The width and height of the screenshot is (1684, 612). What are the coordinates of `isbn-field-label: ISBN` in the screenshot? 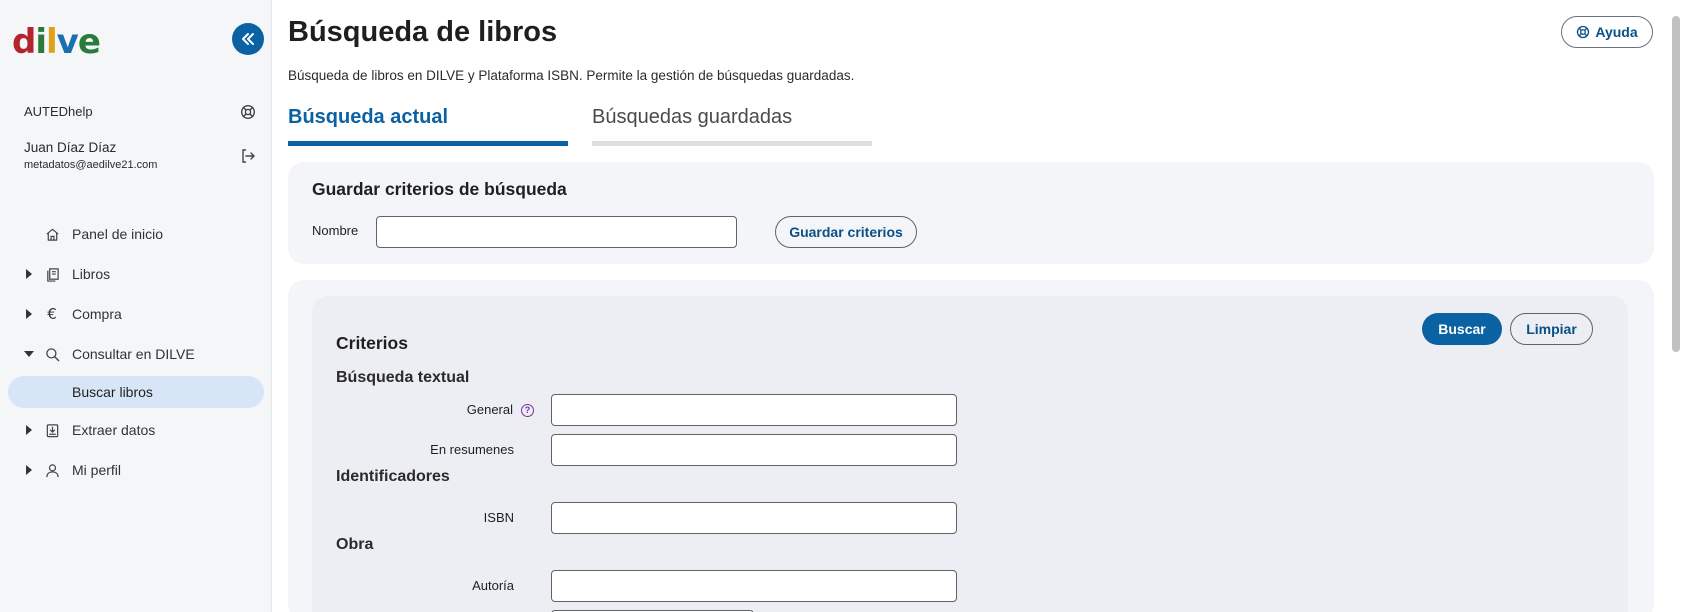 It's located at (498, 517).